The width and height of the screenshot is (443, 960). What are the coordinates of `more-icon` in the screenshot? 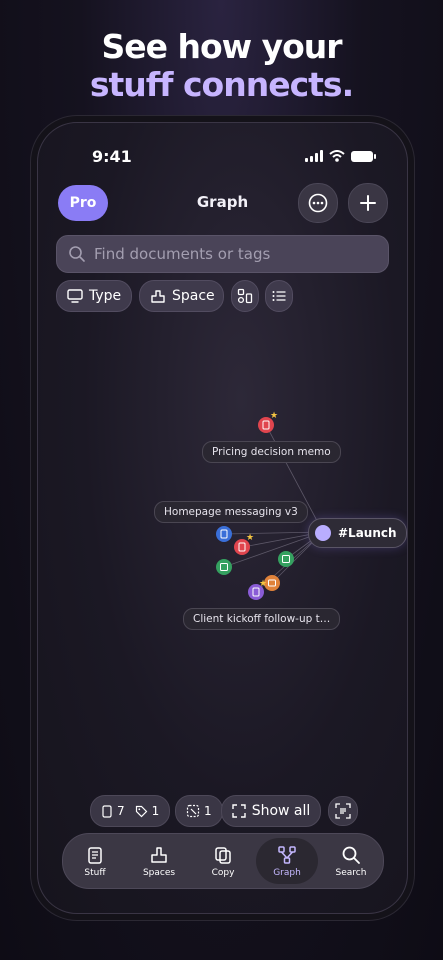 It's located at (318, 203).